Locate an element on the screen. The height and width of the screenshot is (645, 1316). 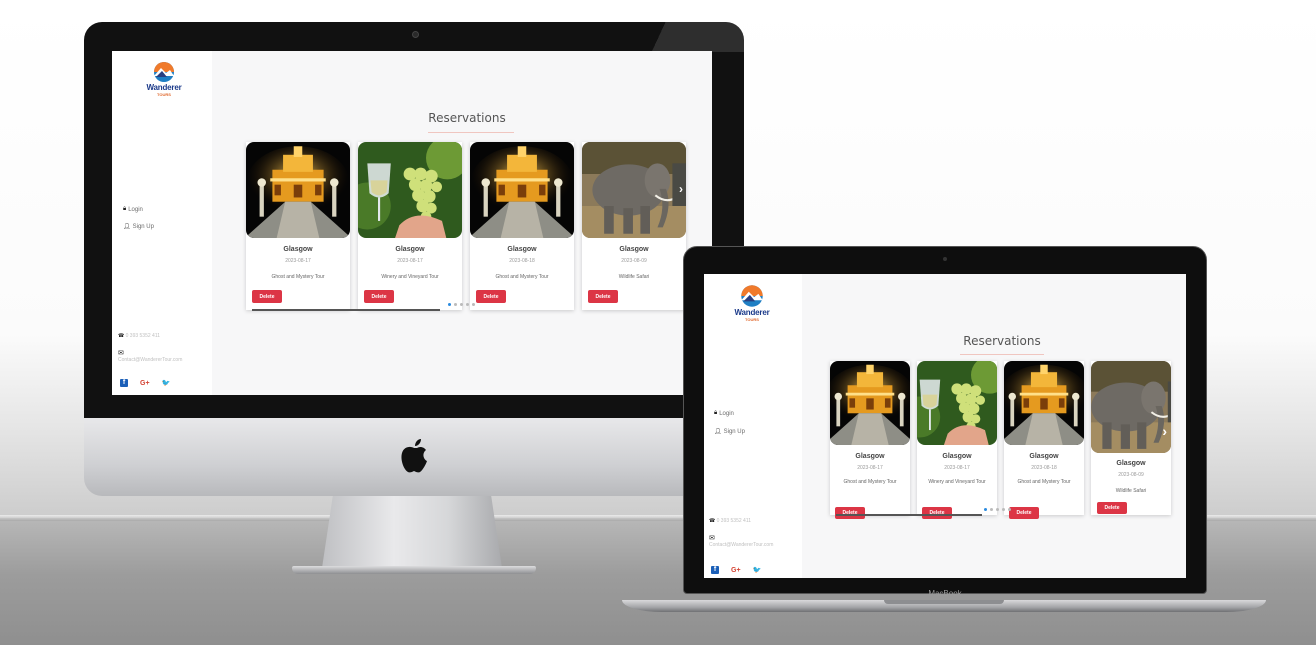
card-date: 2023-08-09 is located at coordinates (1131, 475).